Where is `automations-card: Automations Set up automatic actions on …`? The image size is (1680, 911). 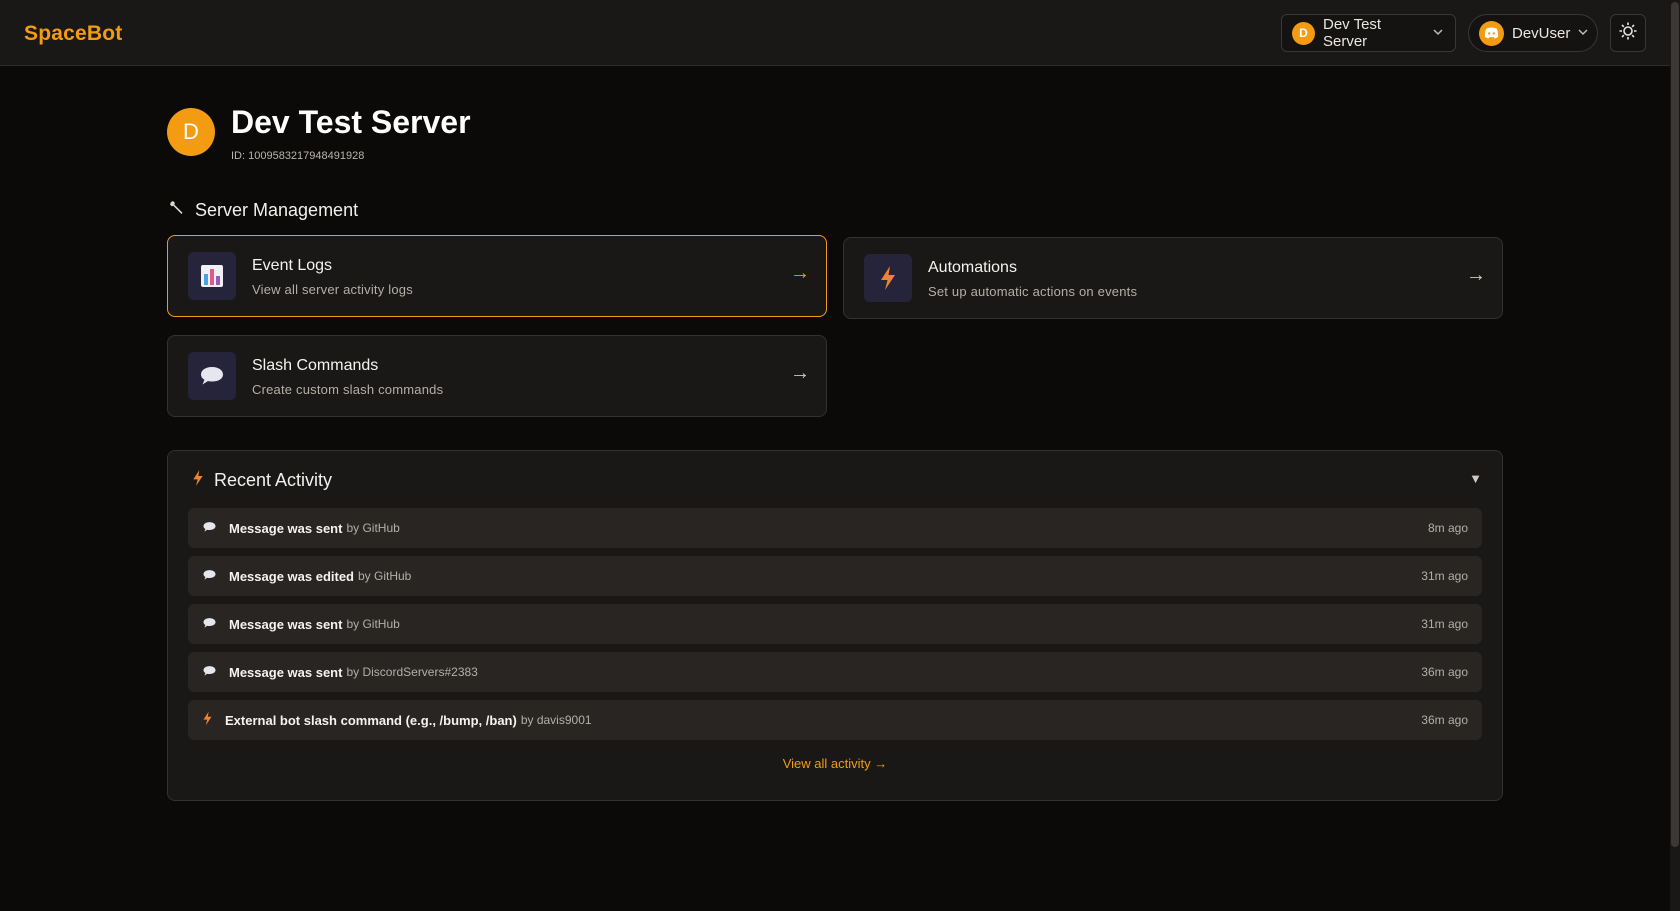 automations-card: Automations Set up automatic actions on … is located at coordinates (1173, 278).